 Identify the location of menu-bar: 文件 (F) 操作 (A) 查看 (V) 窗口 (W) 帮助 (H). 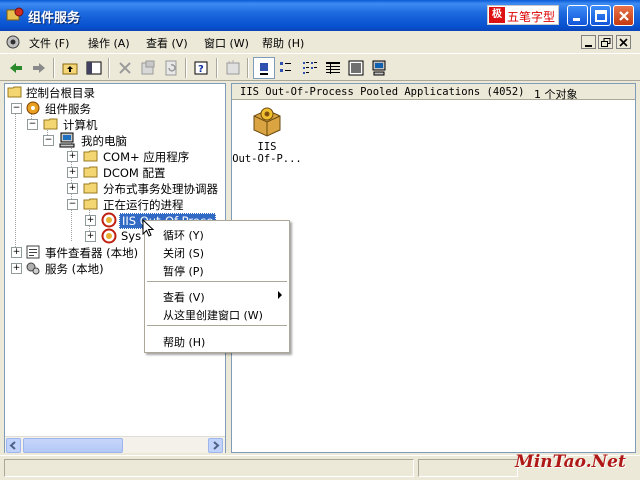
(320, 42).